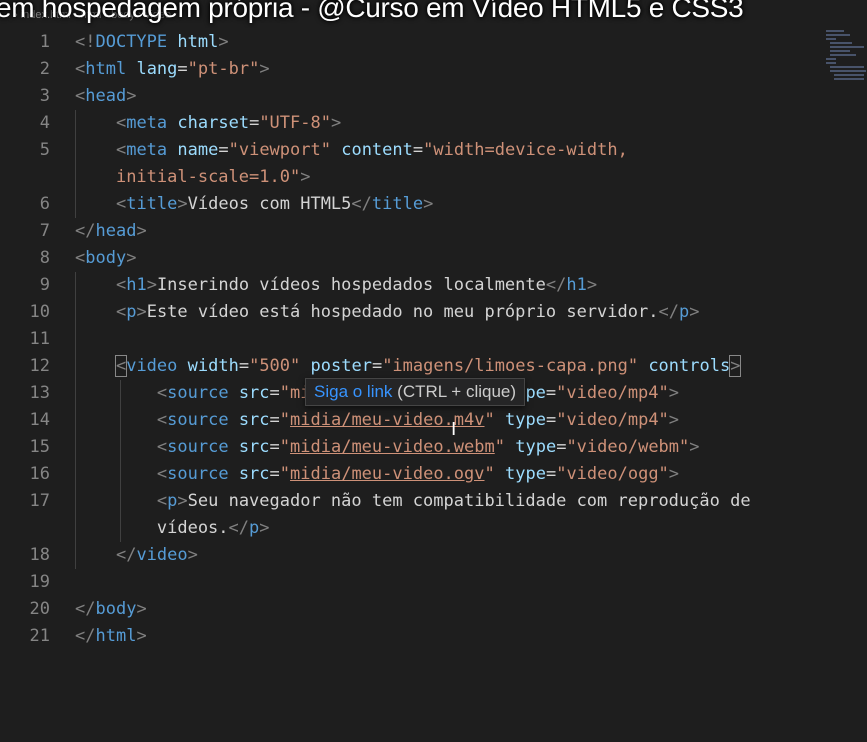  I want to click on code-line: initial-scale=1.0">, so click(433, 177).